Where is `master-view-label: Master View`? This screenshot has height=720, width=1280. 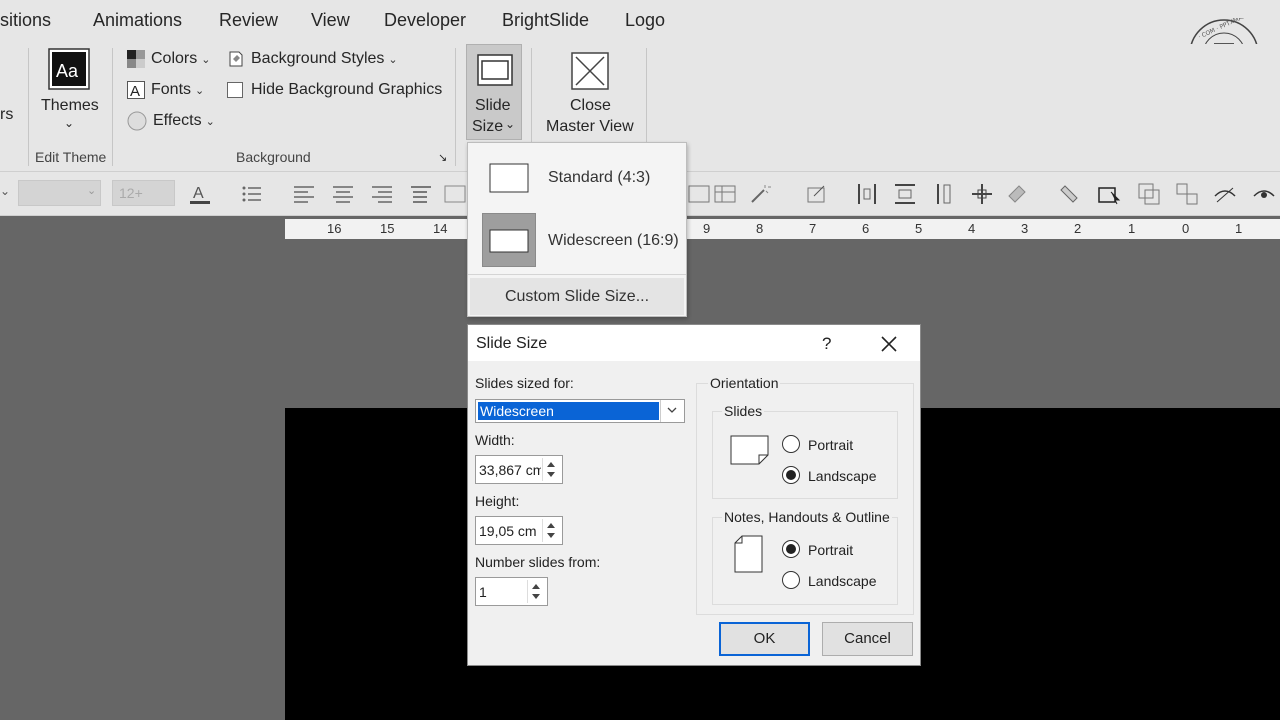 master-view-label: Master View is located at coordinates (590, 126).